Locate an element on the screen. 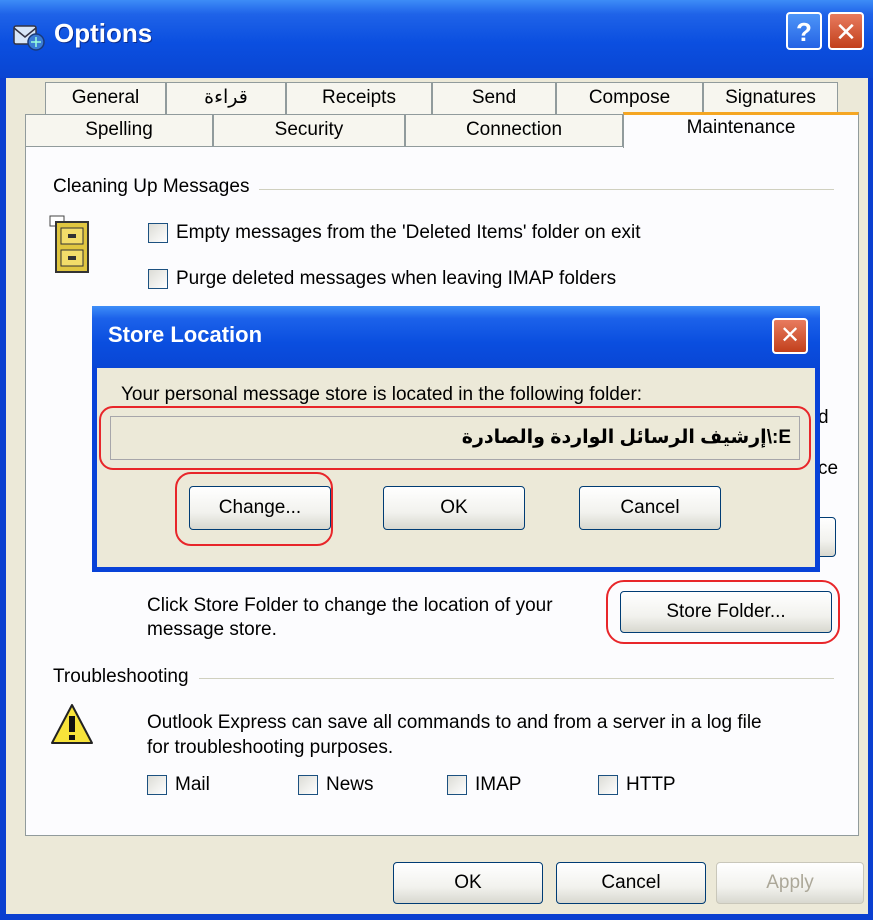 The height and width of the screenshot is (920, 873). log-mail-row: Mail is located at coordinates (178, 785).